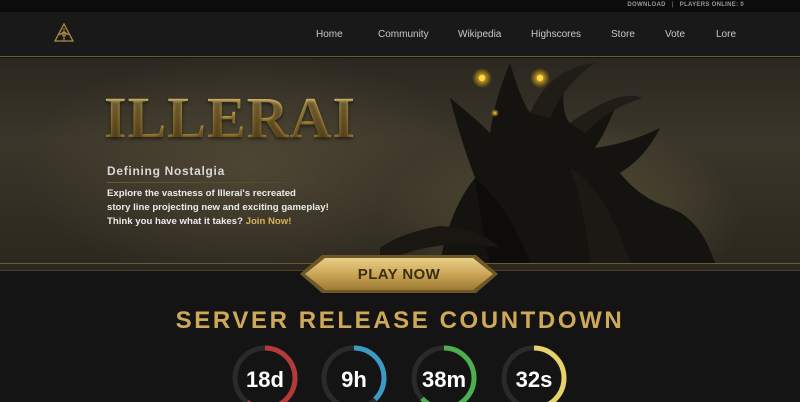  Describe the element at coordinates (711, 5) in the screenshot. I see `players-online-count: PLAYERS ONLINE: 0` at that location.